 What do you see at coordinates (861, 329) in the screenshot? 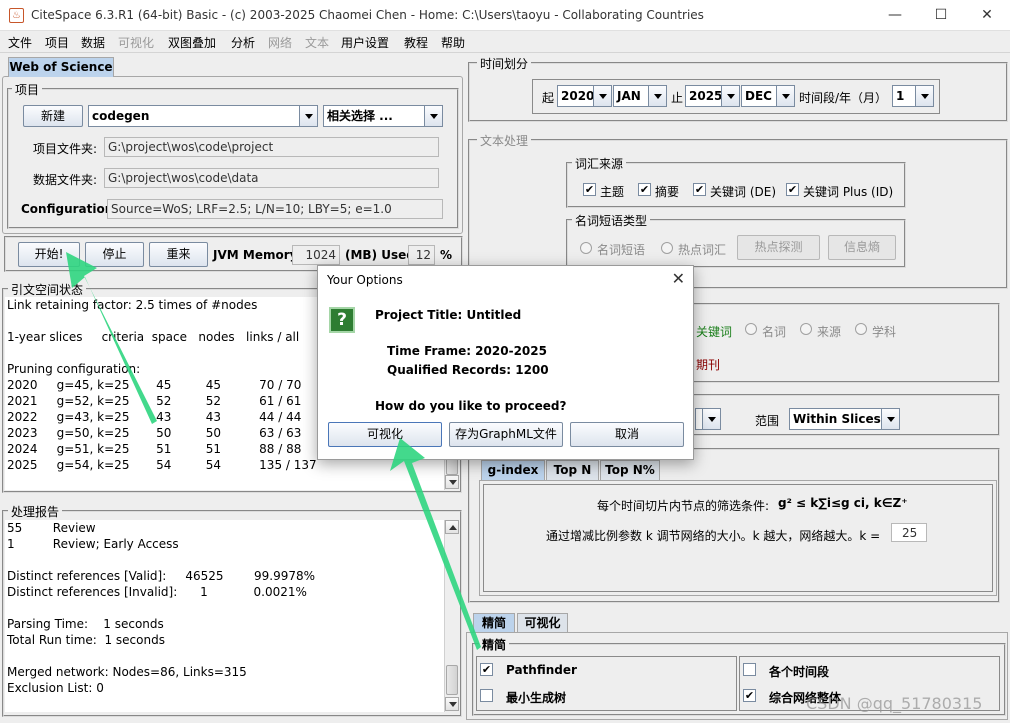
I see `radio-category` at bounding box center [861, 329].